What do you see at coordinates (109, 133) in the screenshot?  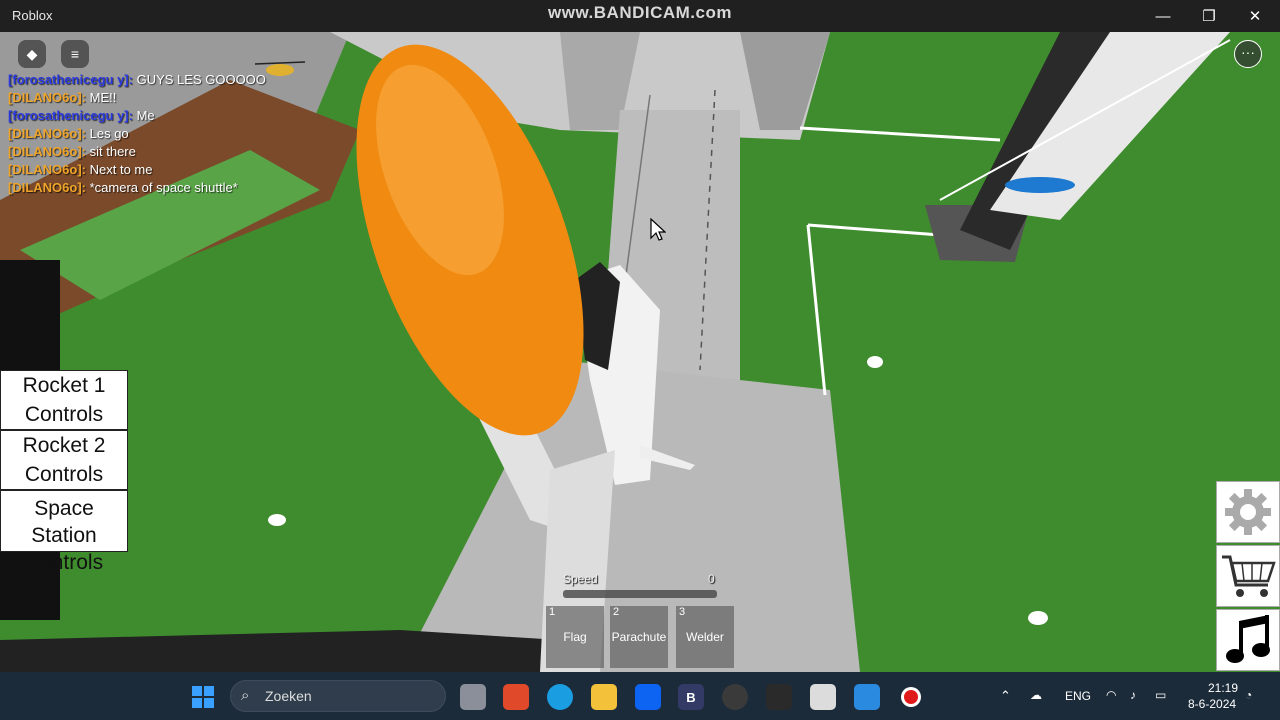 I see `chat-text: Les go` at bounding box center [109, 133].